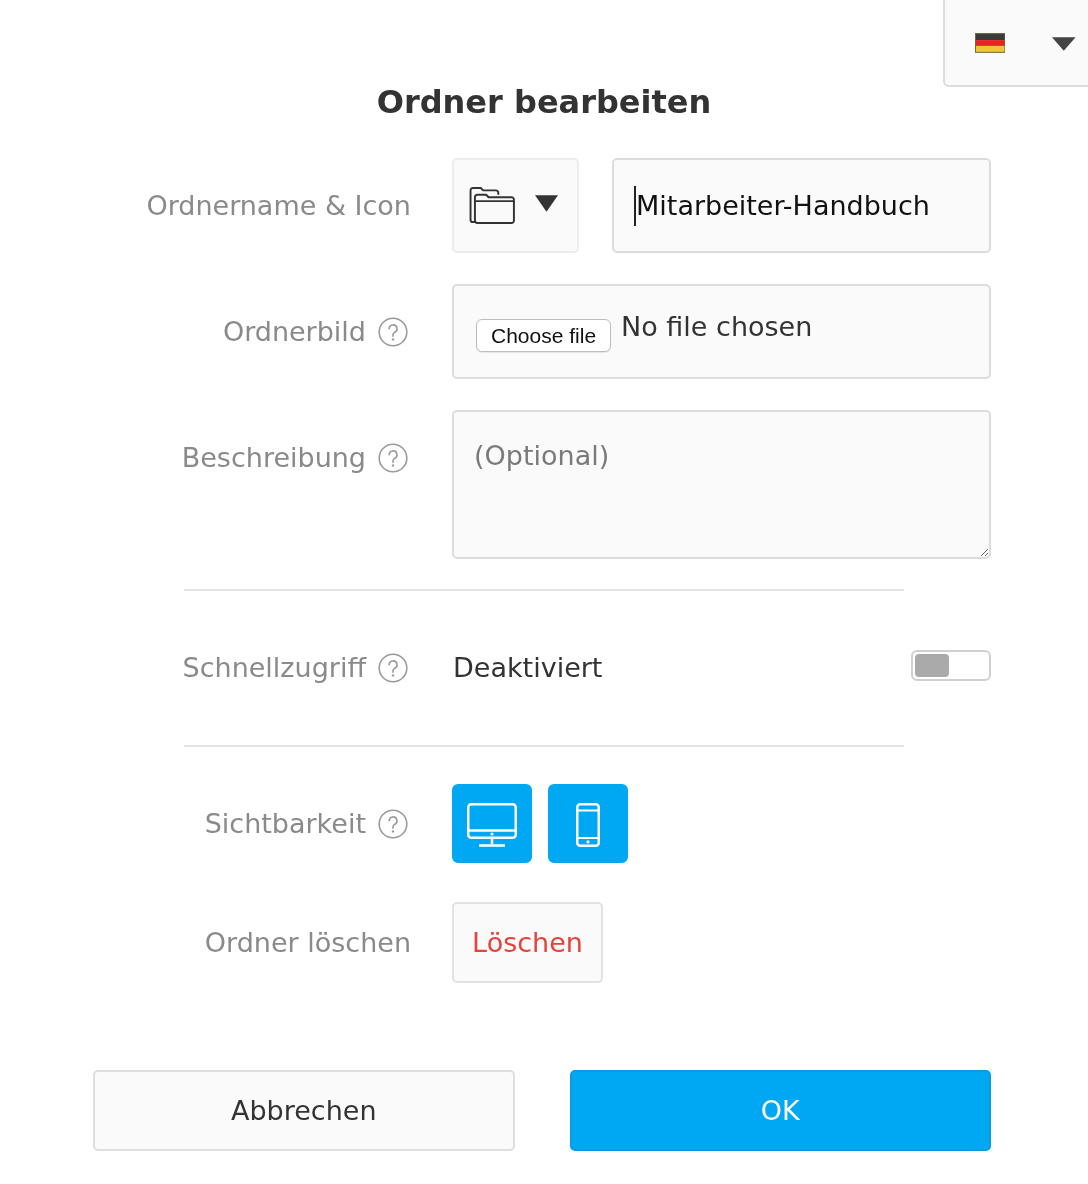  Describe the element at coordinates (304, 1110) in the screenshot. I see `cancel-button: Abbrechen` at that location.